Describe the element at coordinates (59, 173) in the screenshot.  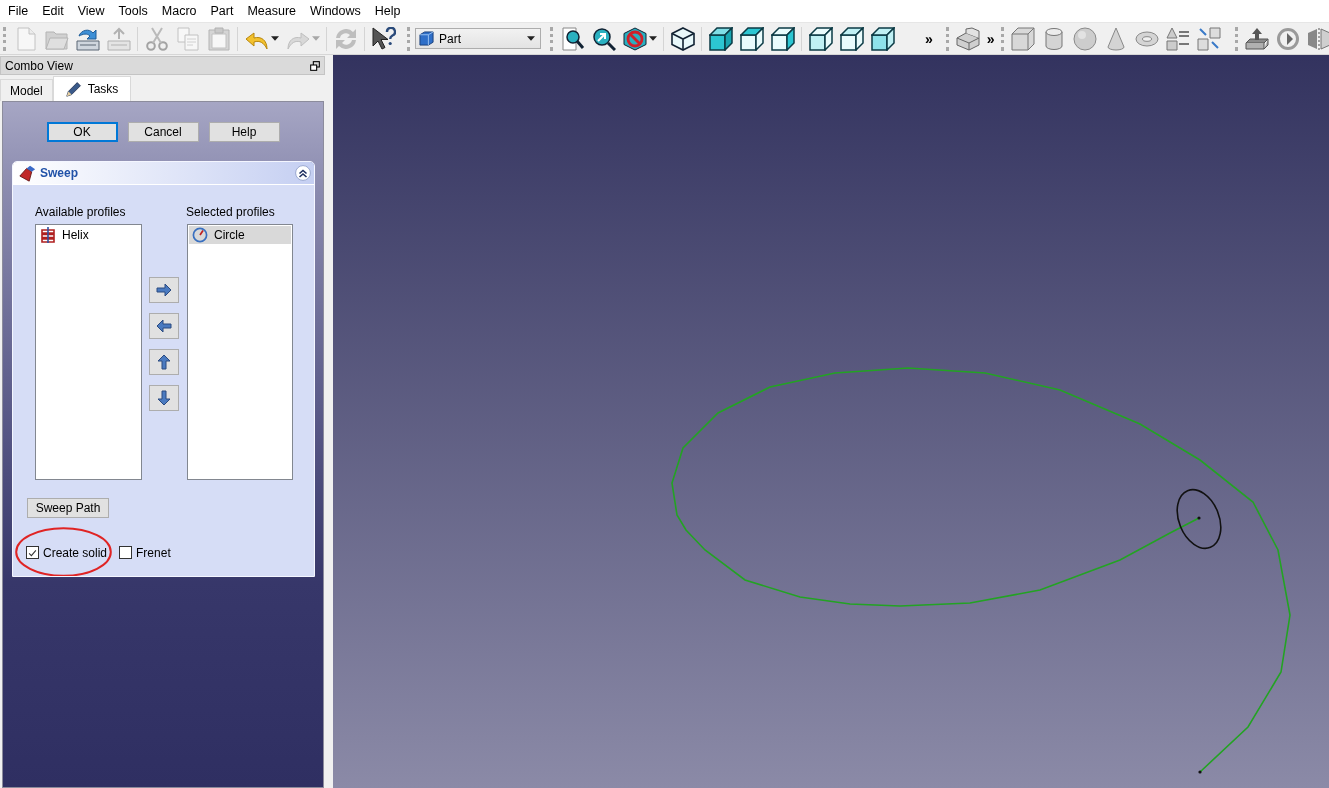
I see `panel-title: Sweep` at that location.